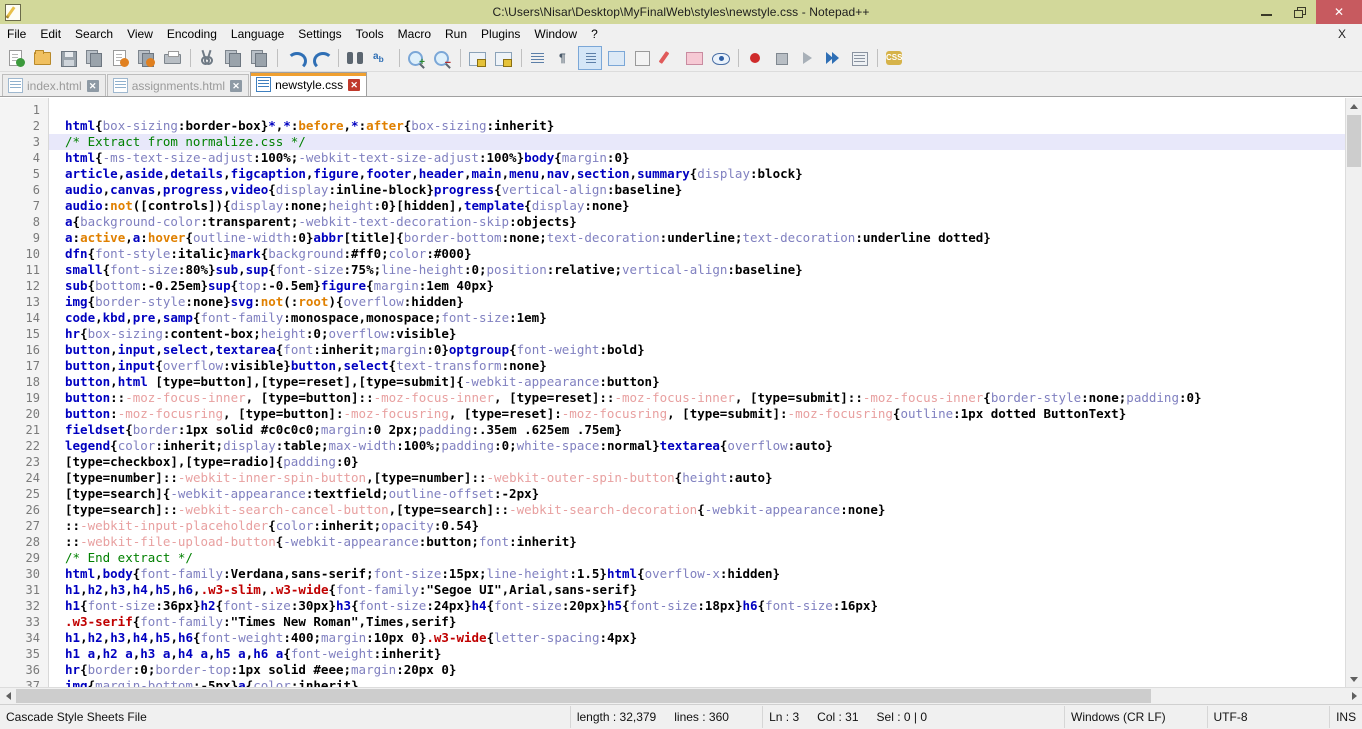  I want to click on menu-settings: Settings, so click(319, 34).